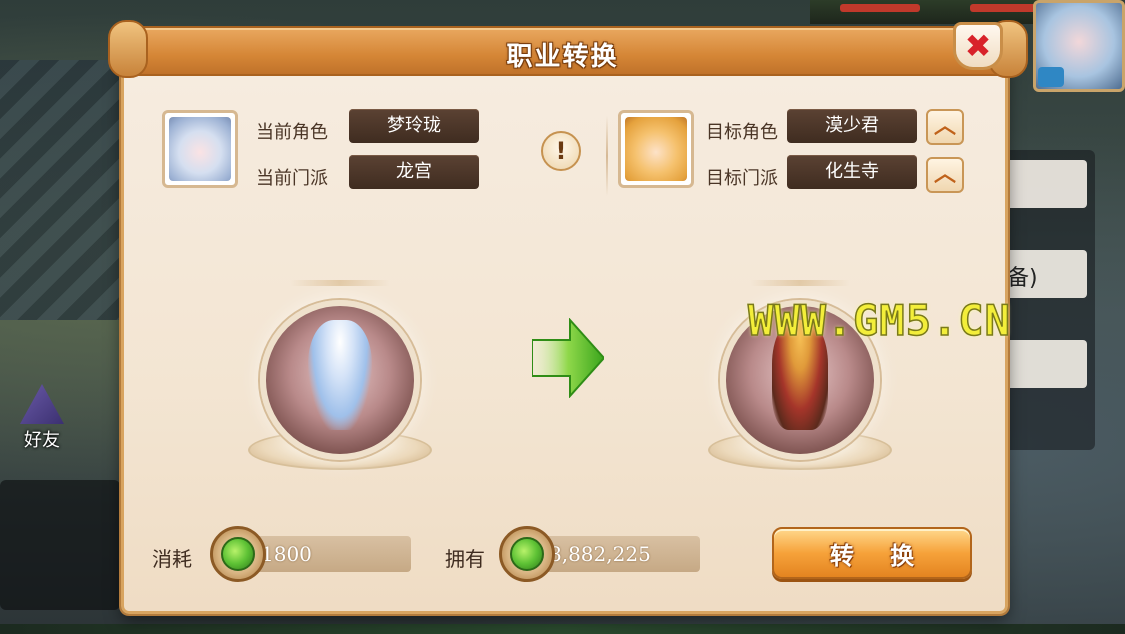 This screenshot has width=1125, height=634. I want to click on wizard-hat-icon, so click(42, 404).